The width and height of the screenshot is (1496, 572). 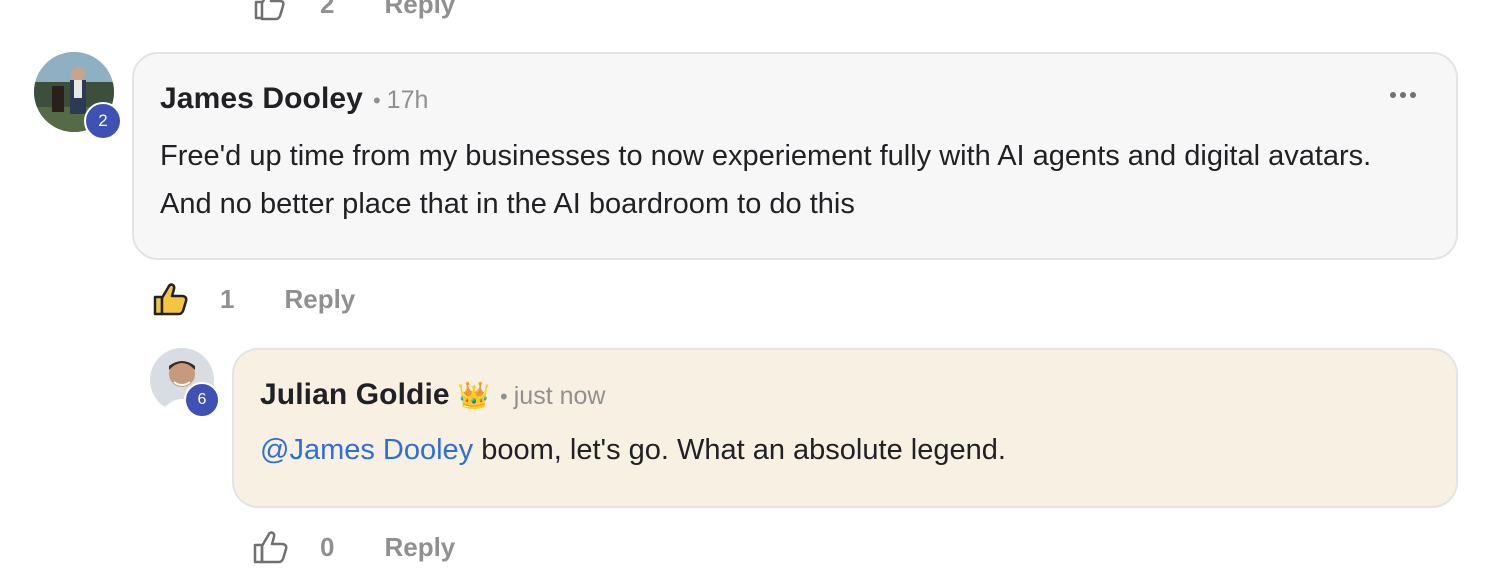 I want to click on reply-body: boom, let's go. What an absolute legend., so click(x=739, y=450).